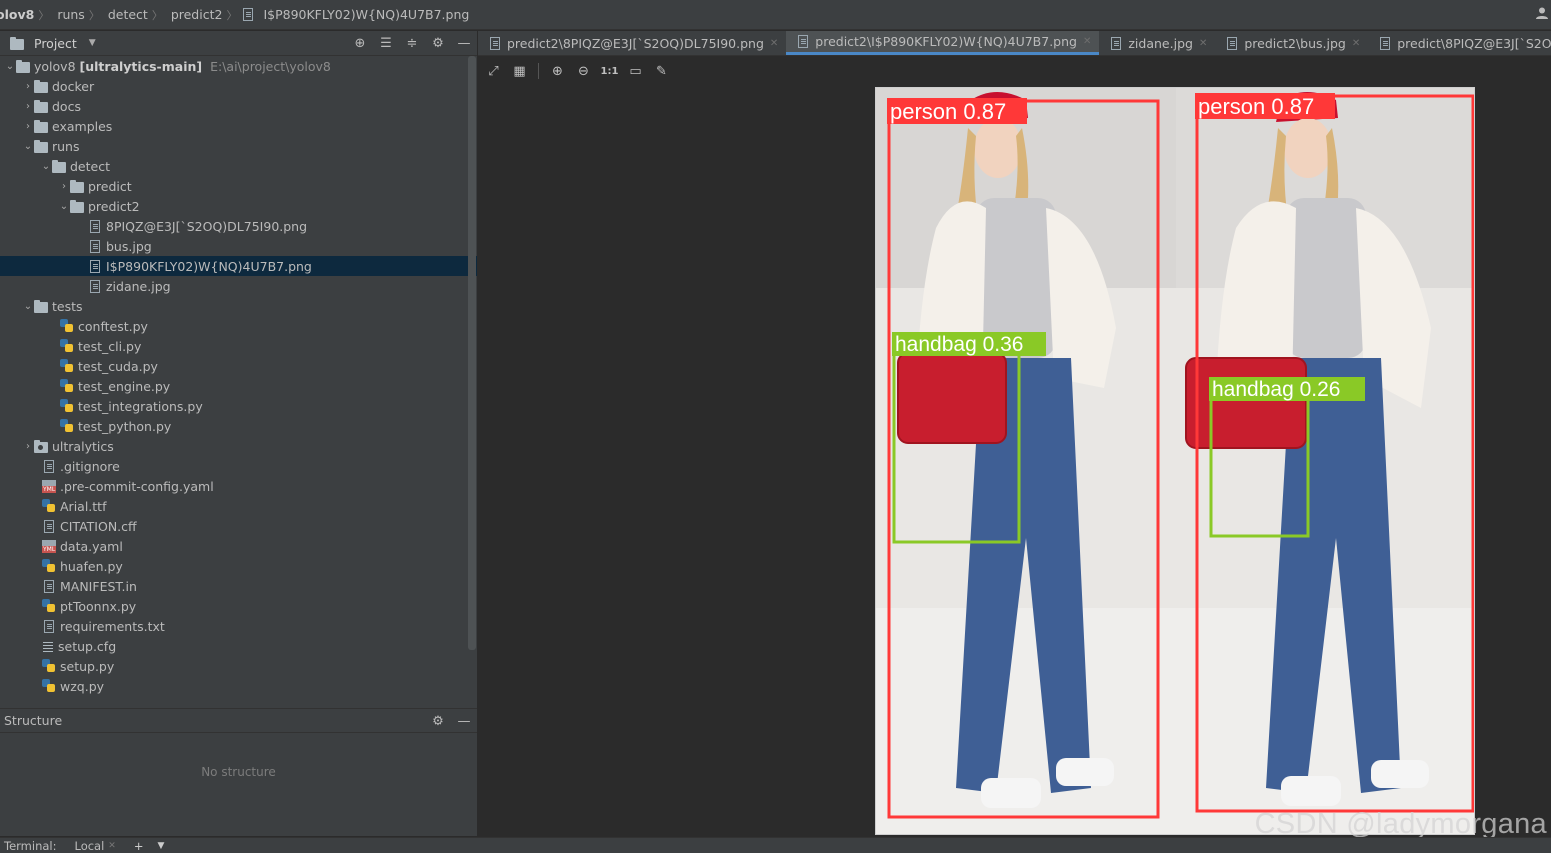 Image resolution: width=1551 pixels, height=853 pixels. What do you see at coordinates (538, 71) in the screenshot?
I see `toolbar-divider` at bounding box center [538, 71].